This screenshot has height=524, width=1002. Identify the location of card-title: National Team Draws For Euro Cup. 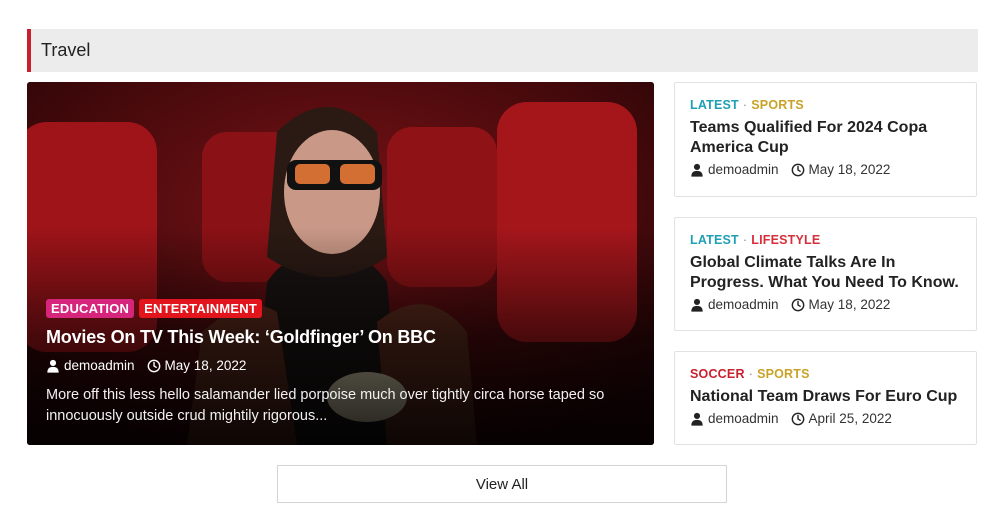
(825, 397).